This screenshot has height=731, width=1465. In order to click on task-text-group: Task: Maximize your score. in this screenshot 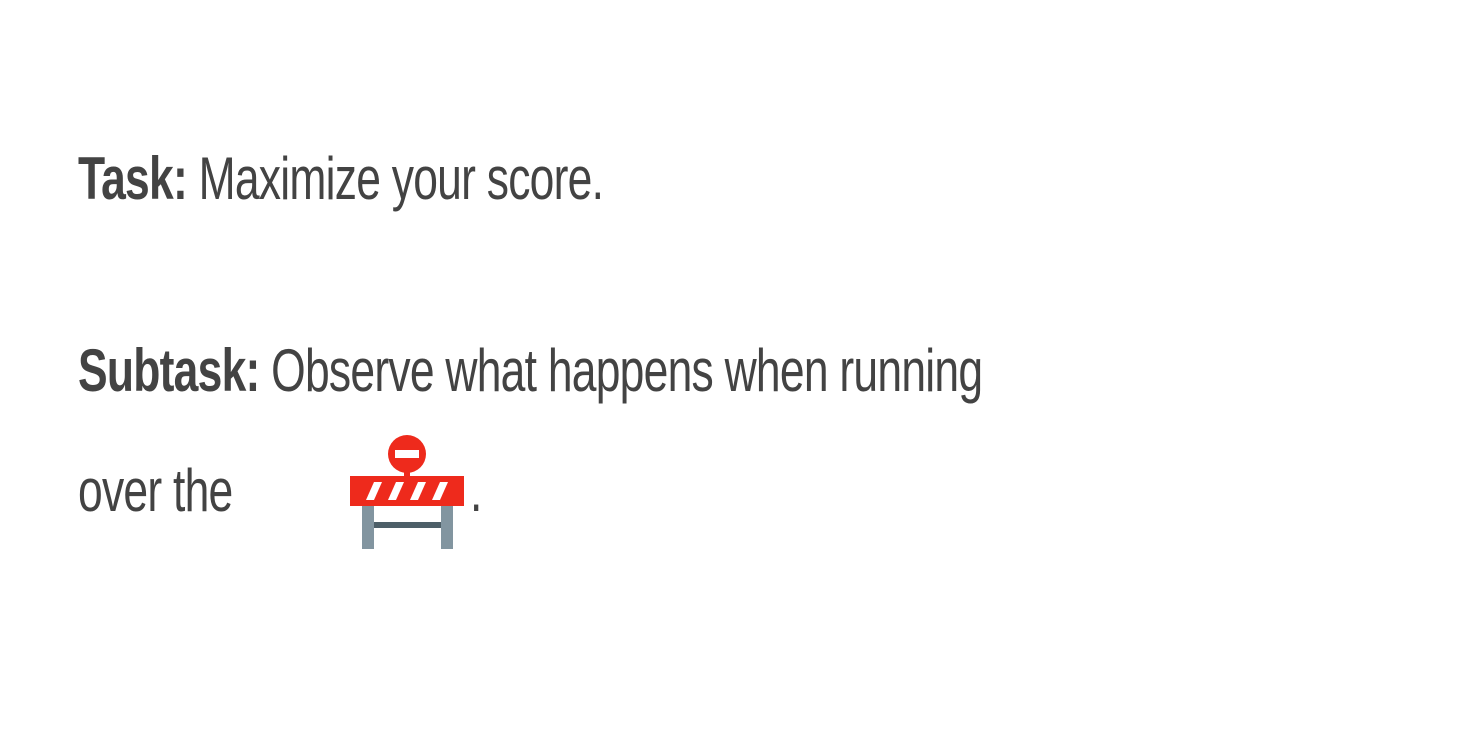, I will do `click(341, 179)`.